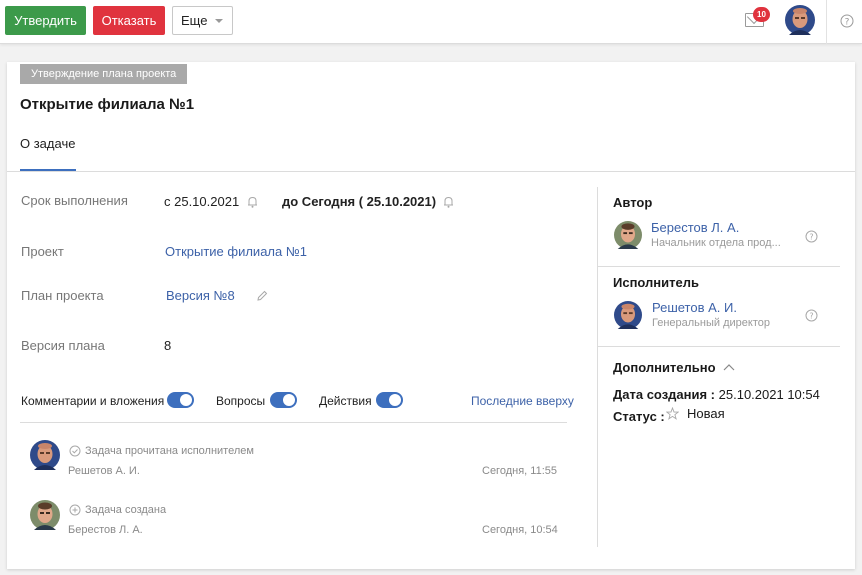  What do you see at coordinates (129, 20) in the screenshot?
I see `reject-button: Отказать` at bounding box center [129, 20].